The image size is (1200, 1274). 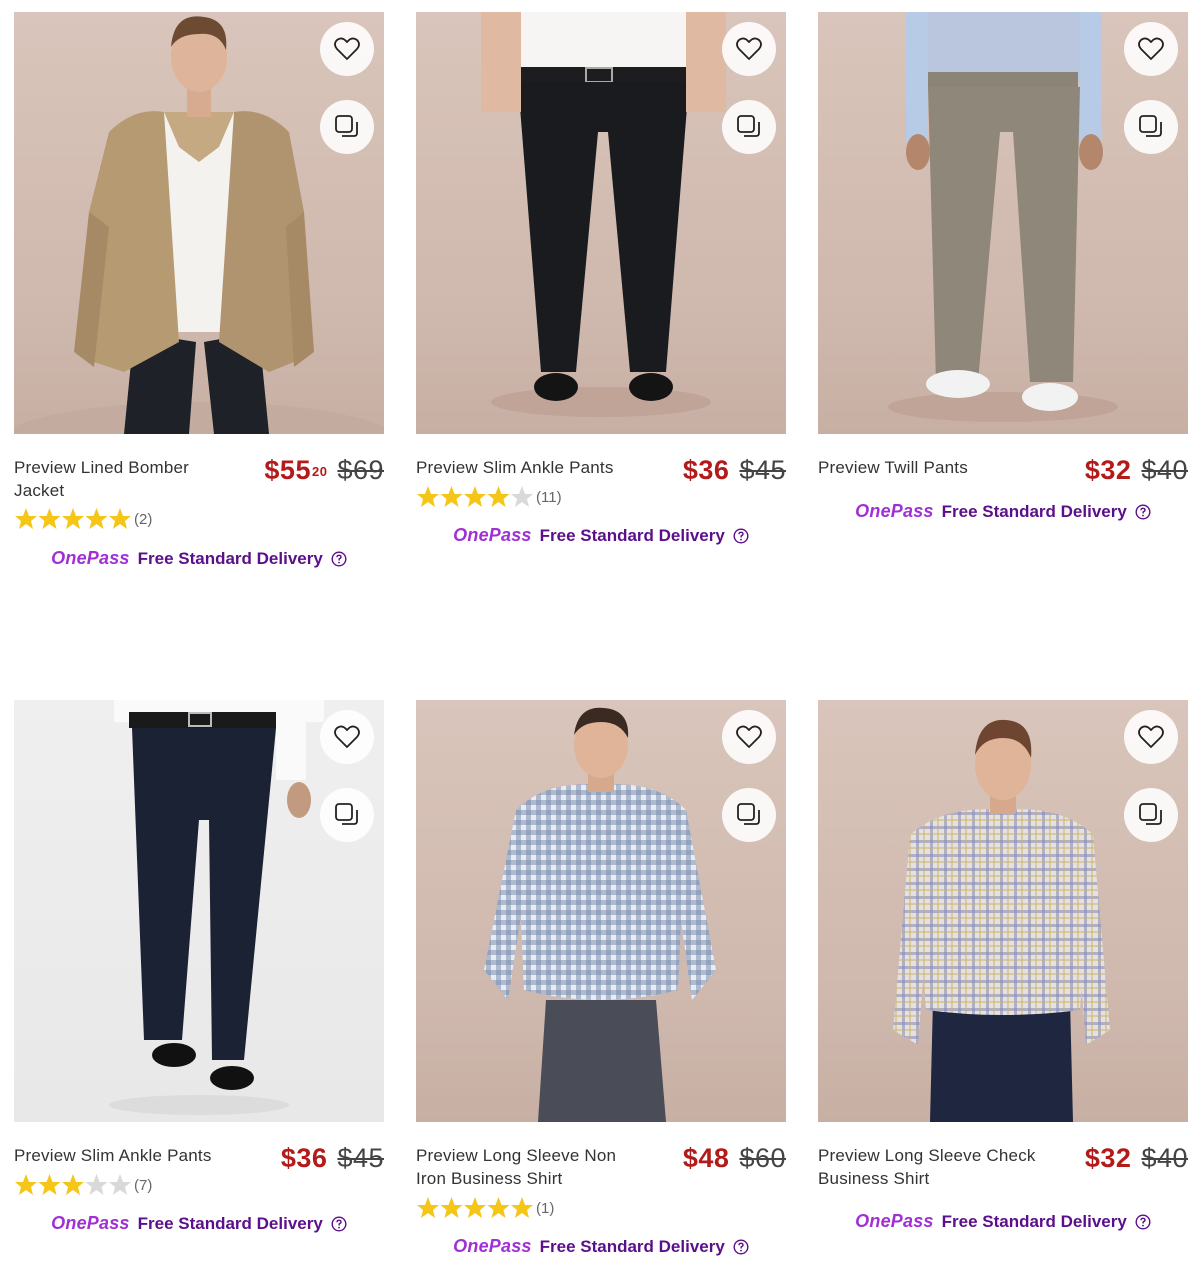 What do you see at coordinates (762, 1158) in the screenshot?
I see `was-price: $60` at bounding box center [762, 1158].